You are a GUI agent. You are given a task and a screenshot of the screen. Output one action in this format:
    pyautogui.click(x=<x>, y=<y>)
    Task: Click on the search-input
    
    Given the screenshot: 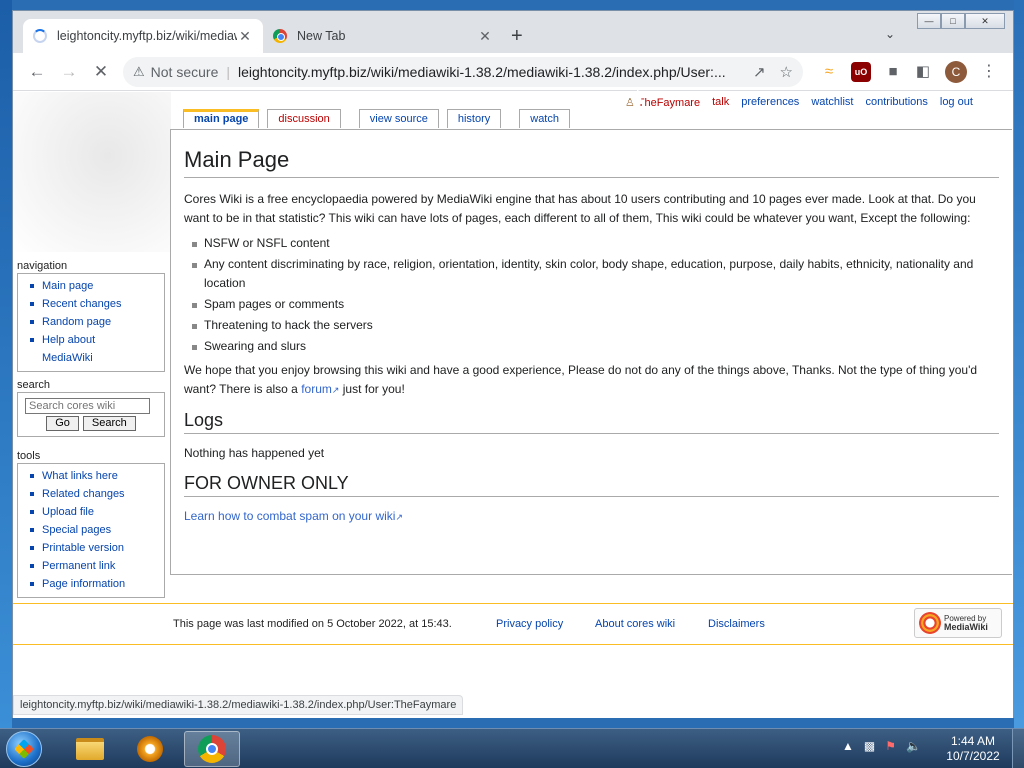 What is the action you would take?
    pyautogui.click(x=87, y=406)
    